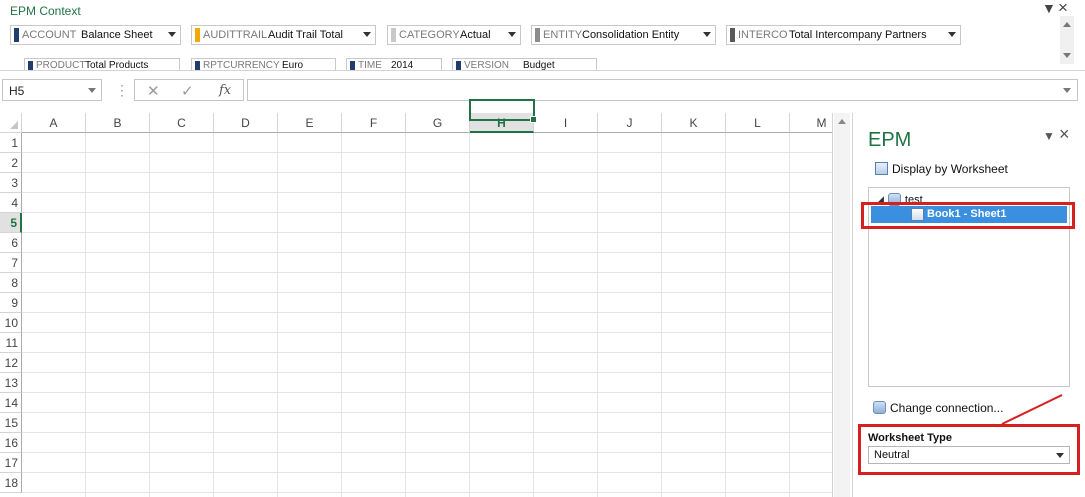 The width and height of the screenshot is (1085, 497). Describe the element at coordinates (1067, 90) in the screenshot. I see `expand-formula-icon` at that location.